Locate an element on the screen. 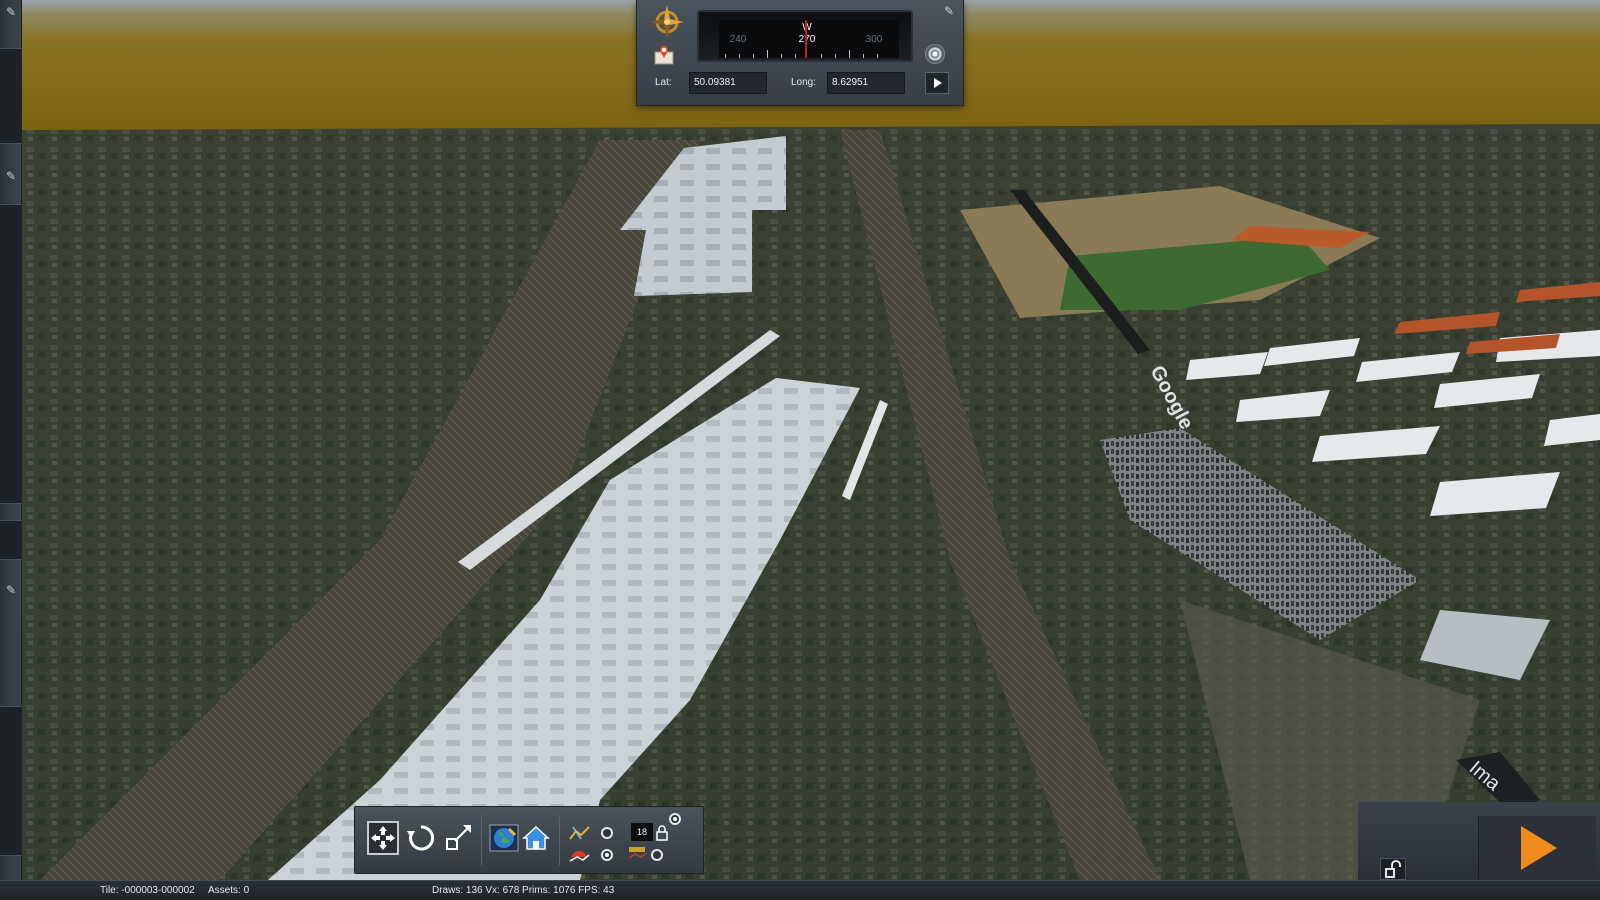  view-toolbar: 18 is located at coordinates (529, 840).